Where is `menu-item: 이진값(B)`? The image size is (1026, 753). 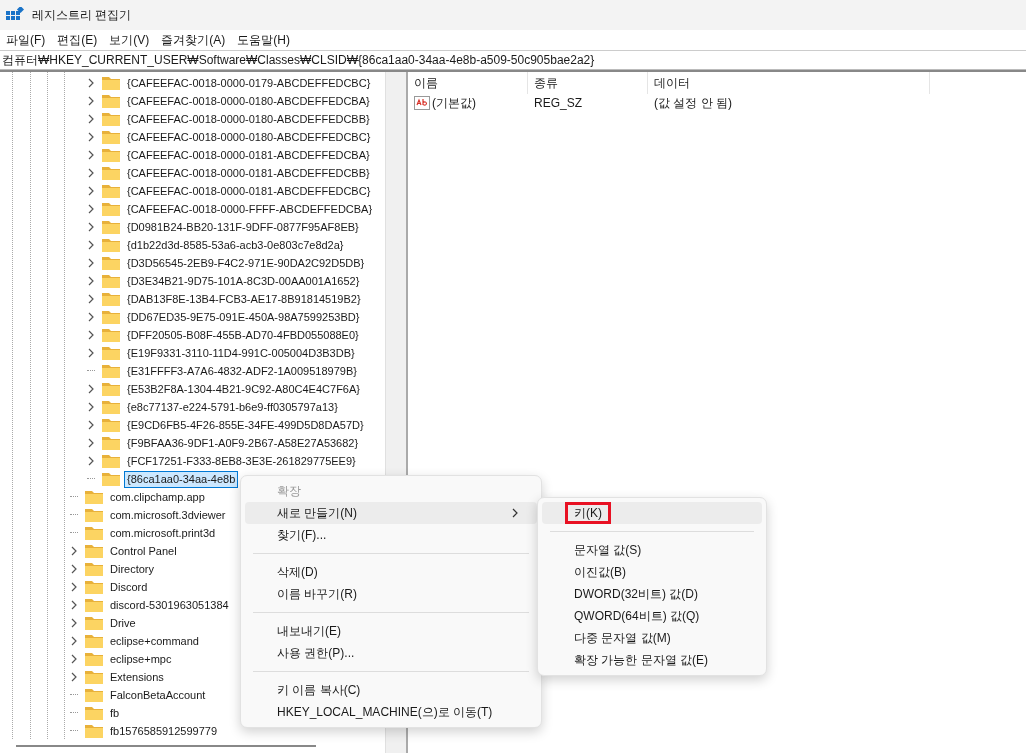
menu-item: 이진값(B) is located at coordinates (652, 572).